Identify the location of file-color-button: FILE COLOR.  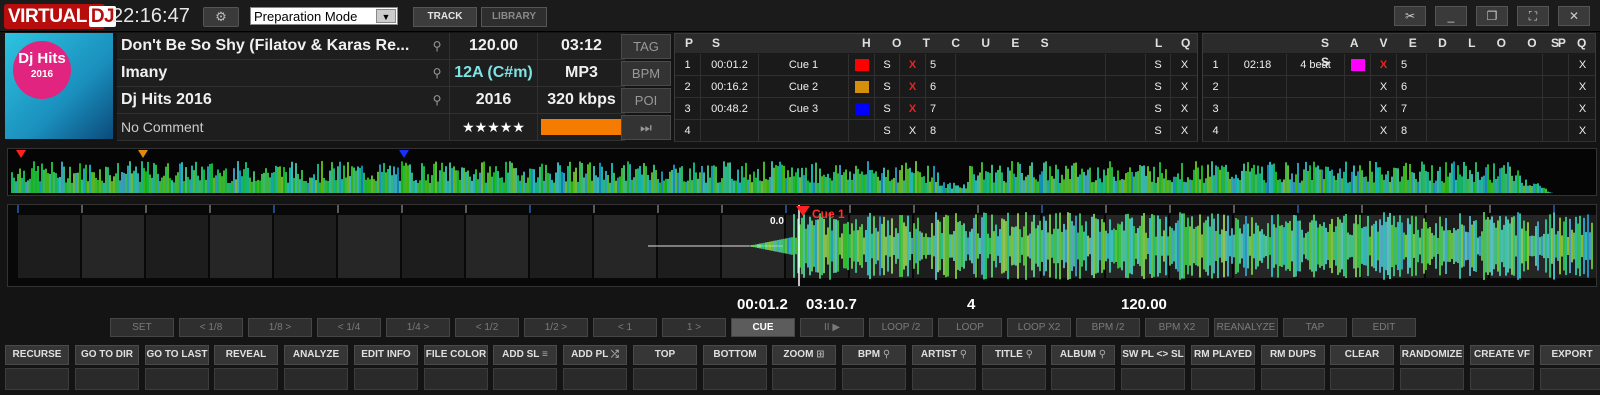
(456, 355).